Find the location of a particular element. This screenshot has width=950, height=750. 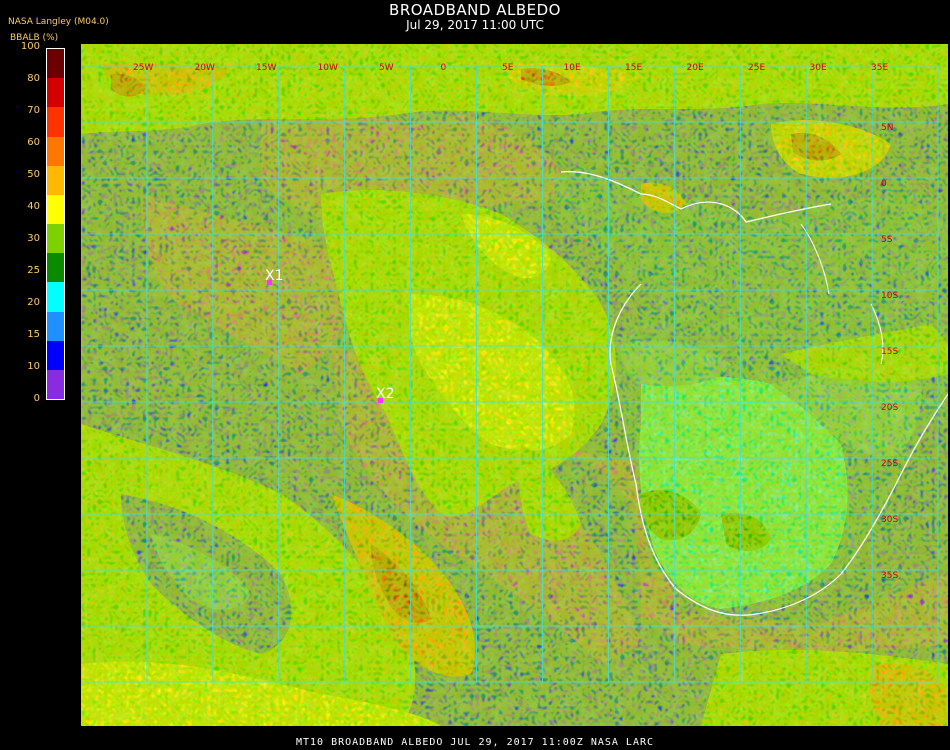

colorbar-tick-label: 50 is located at coordinates (33, 174).